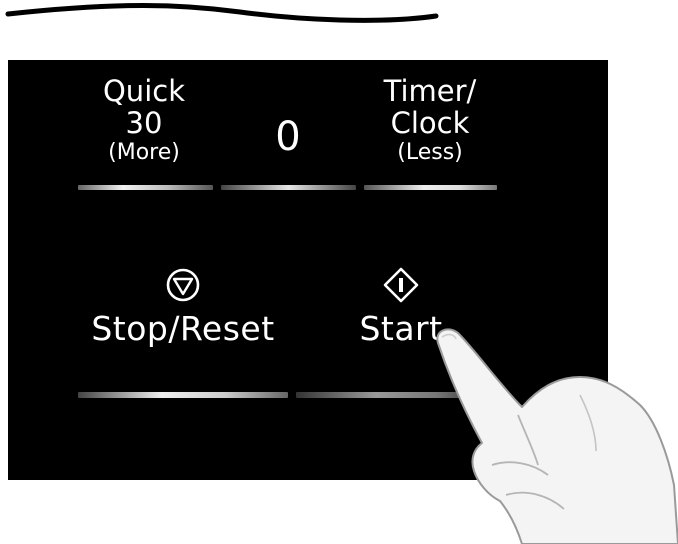 Image resolution: width=678 pixels, height=544 pixels. Describe the element at coordinates (430, 187) in the screenshot. I see `timer-clock-underline` at that location.